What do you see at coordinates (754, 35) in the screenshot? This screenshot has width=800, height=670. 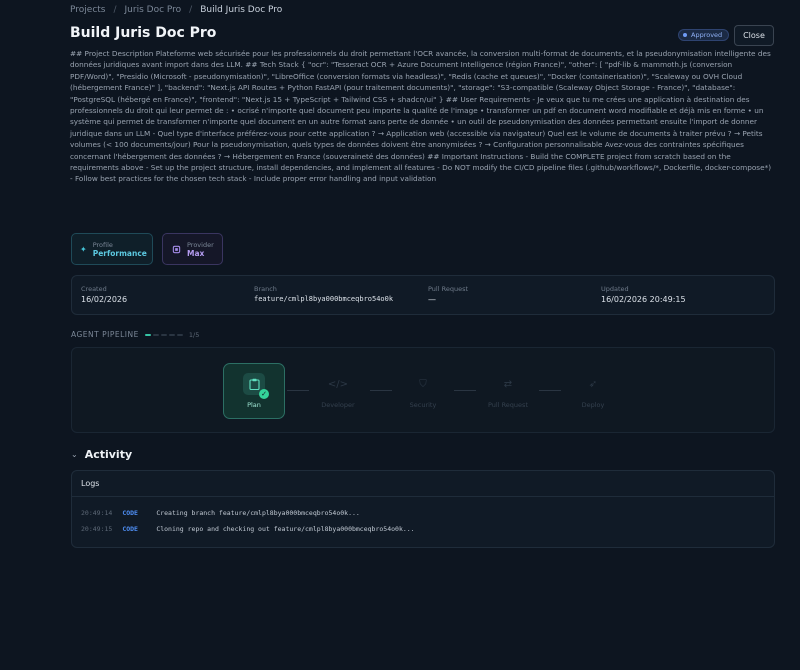 I see `close-button: Close` at bounding box center [754, 35].